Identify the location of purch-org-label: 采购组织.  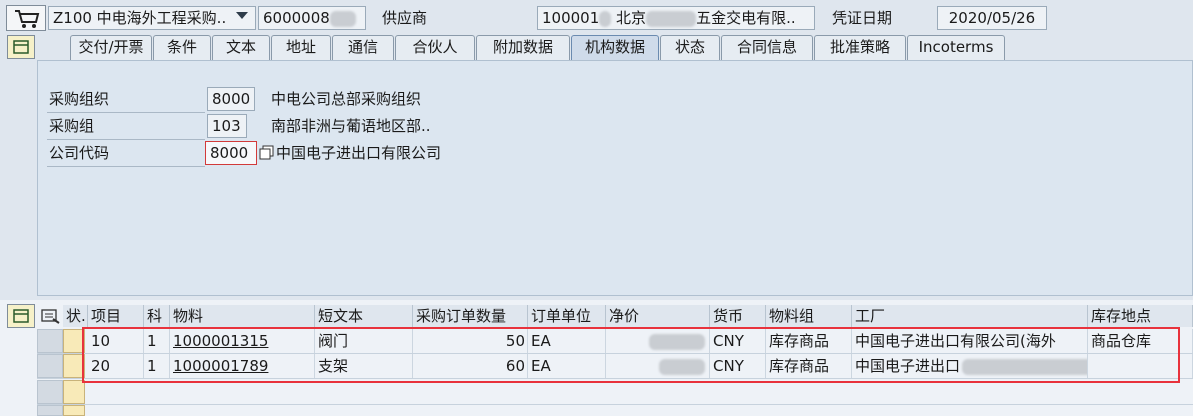
(79, 99).